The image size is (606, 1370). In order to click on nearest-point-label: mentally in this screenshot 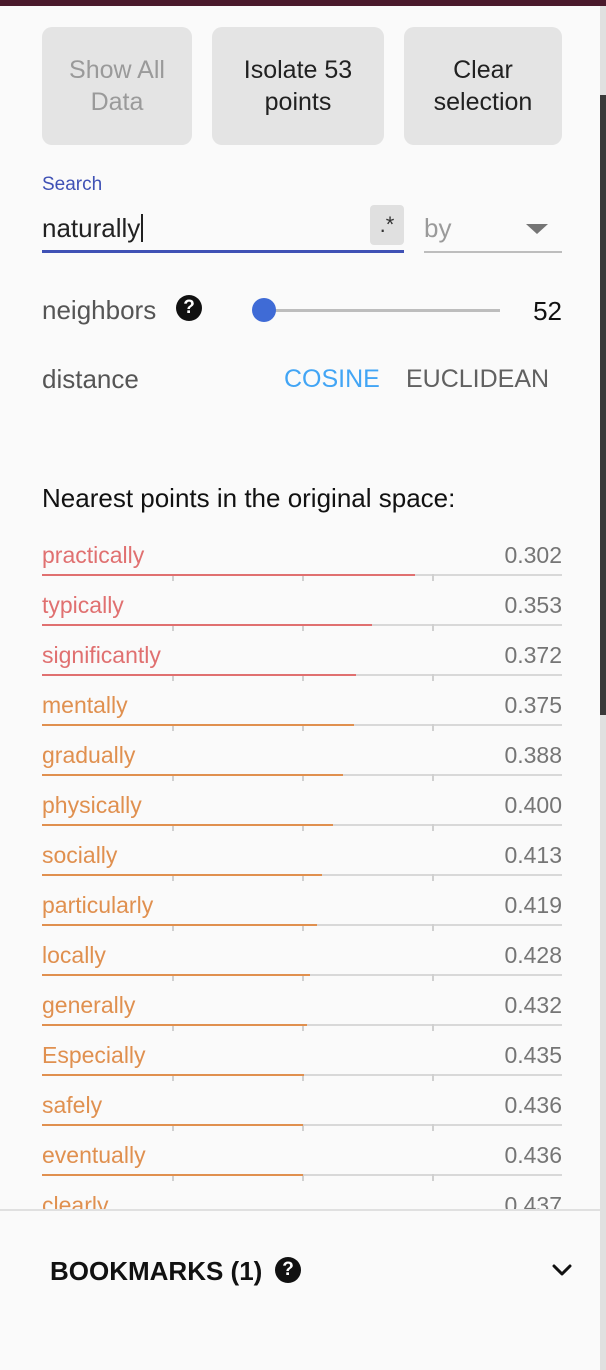, I will do `click(85, 705)`.